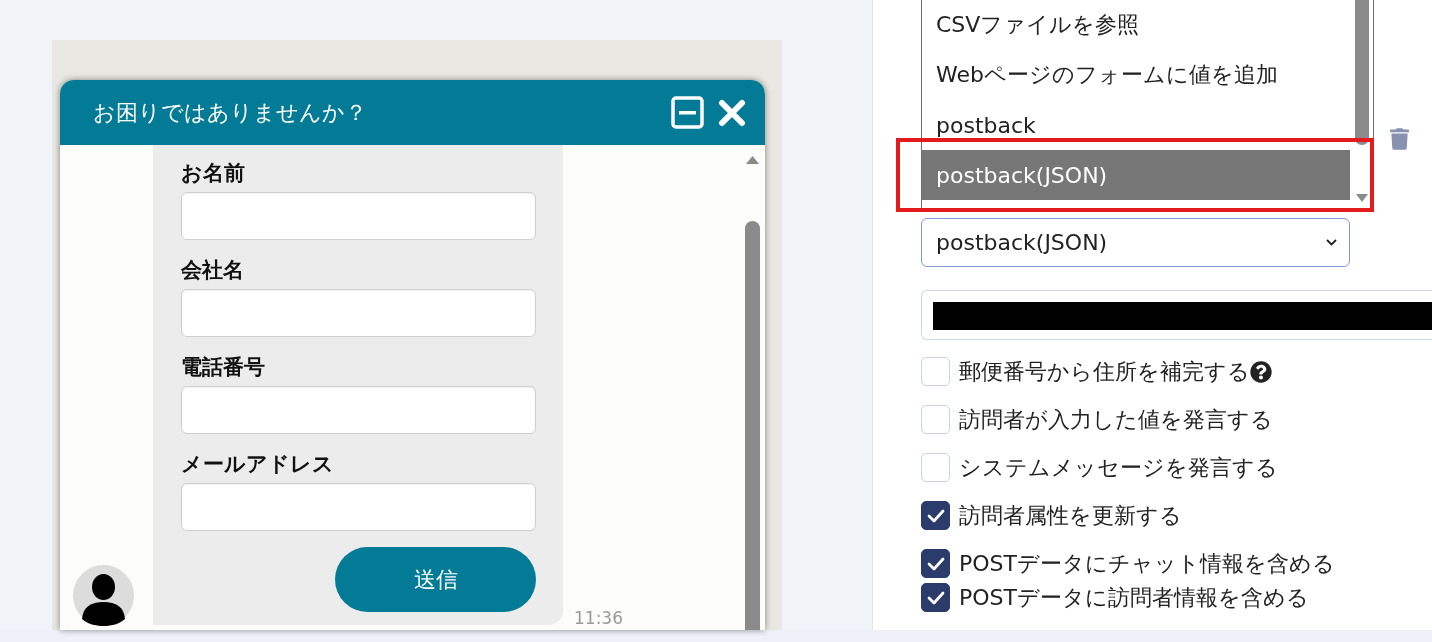 The image size is (1432, 642). I want to click on chevron-down-icon, so click(1331, 242).